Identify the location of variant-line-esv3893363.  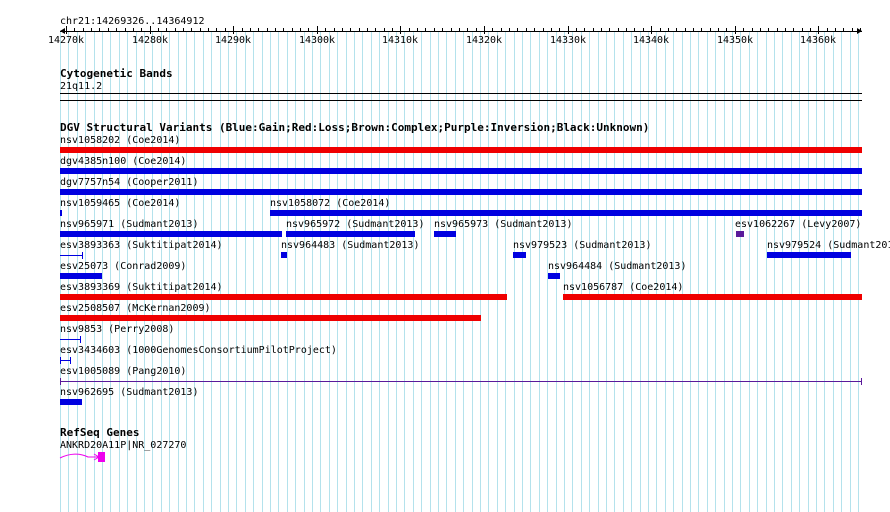
(71, 255).